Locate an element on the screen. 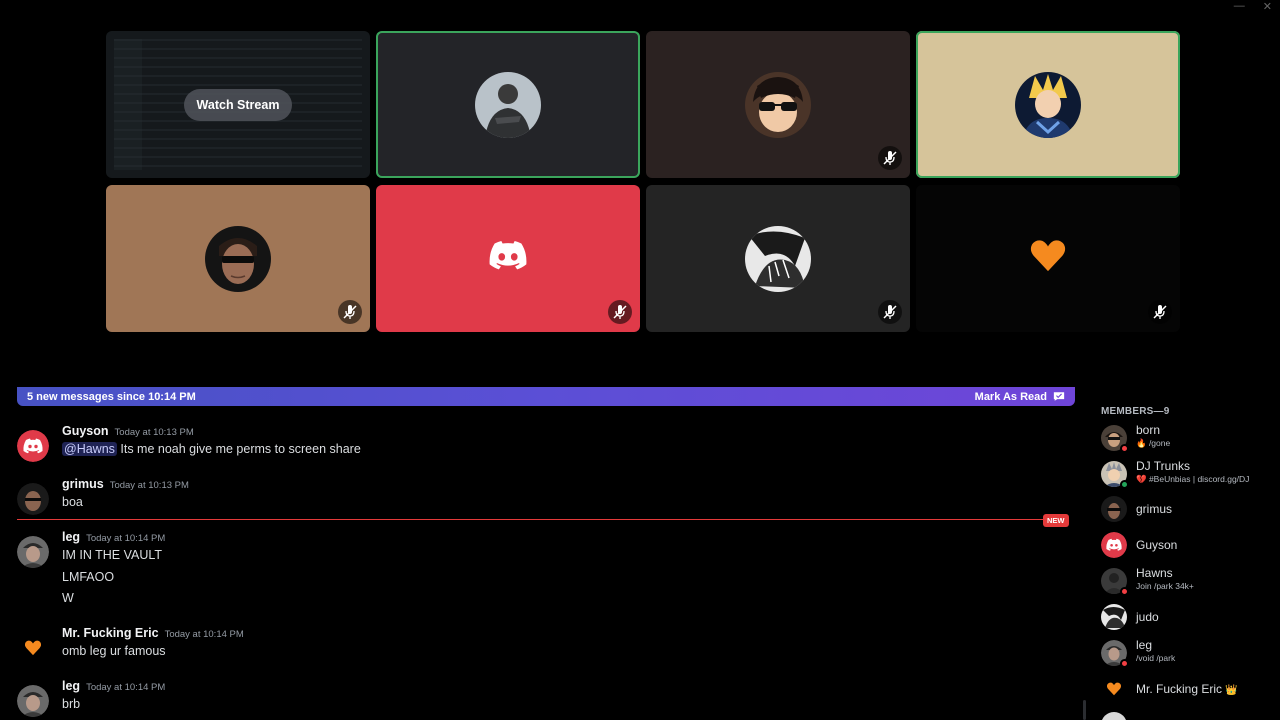 This screenshot has width=1280, height=720. message-author: Guyson is located at coordinates (85, 431).